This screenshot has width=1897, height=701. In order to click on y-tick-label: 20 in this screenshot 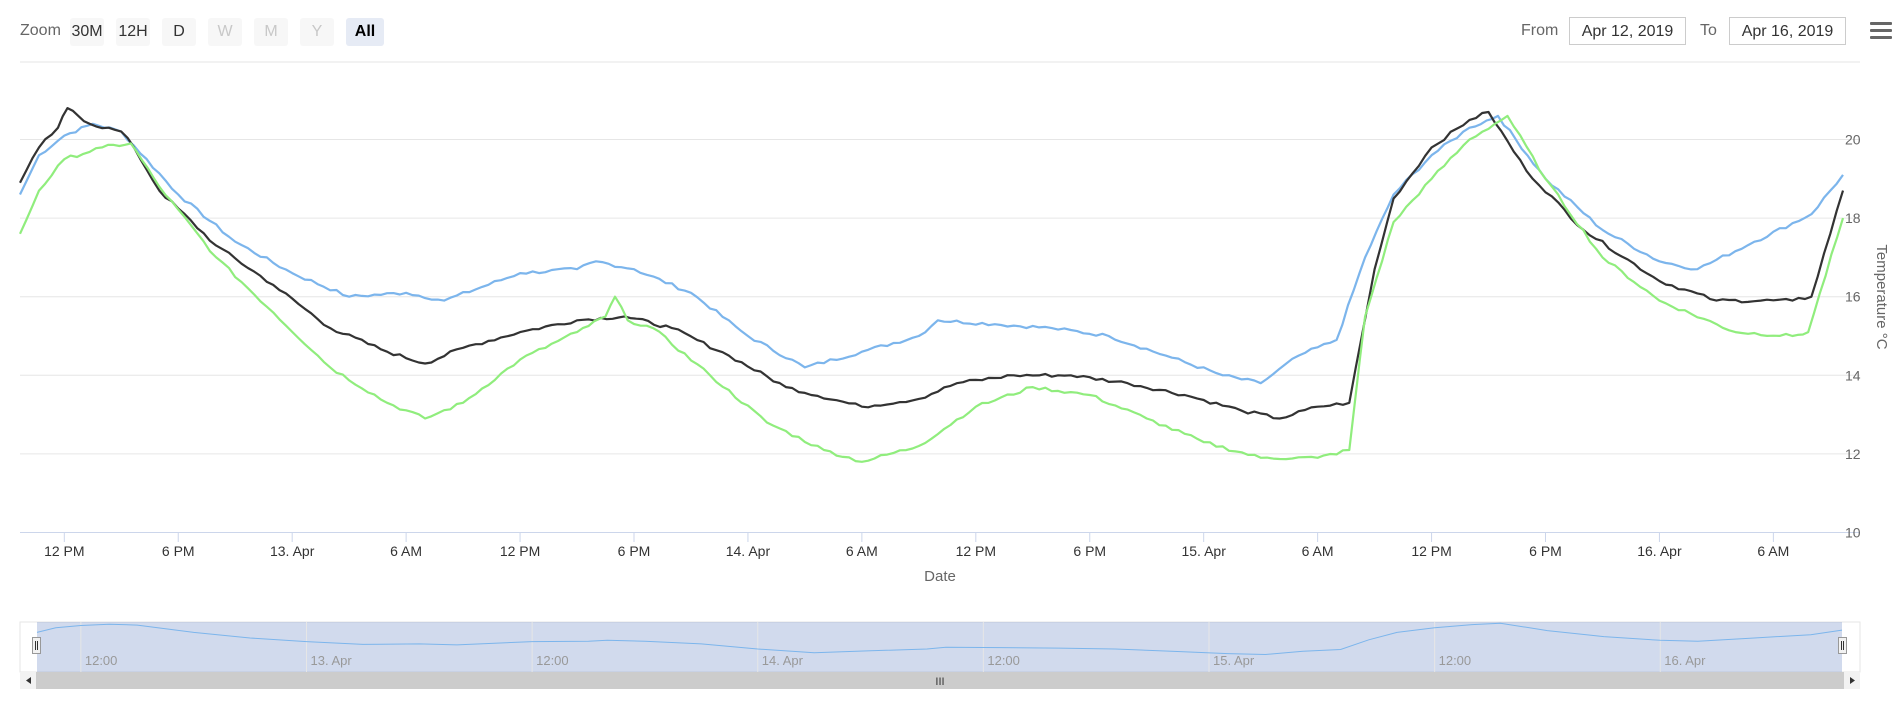, I will do `click(1853, 140)`.